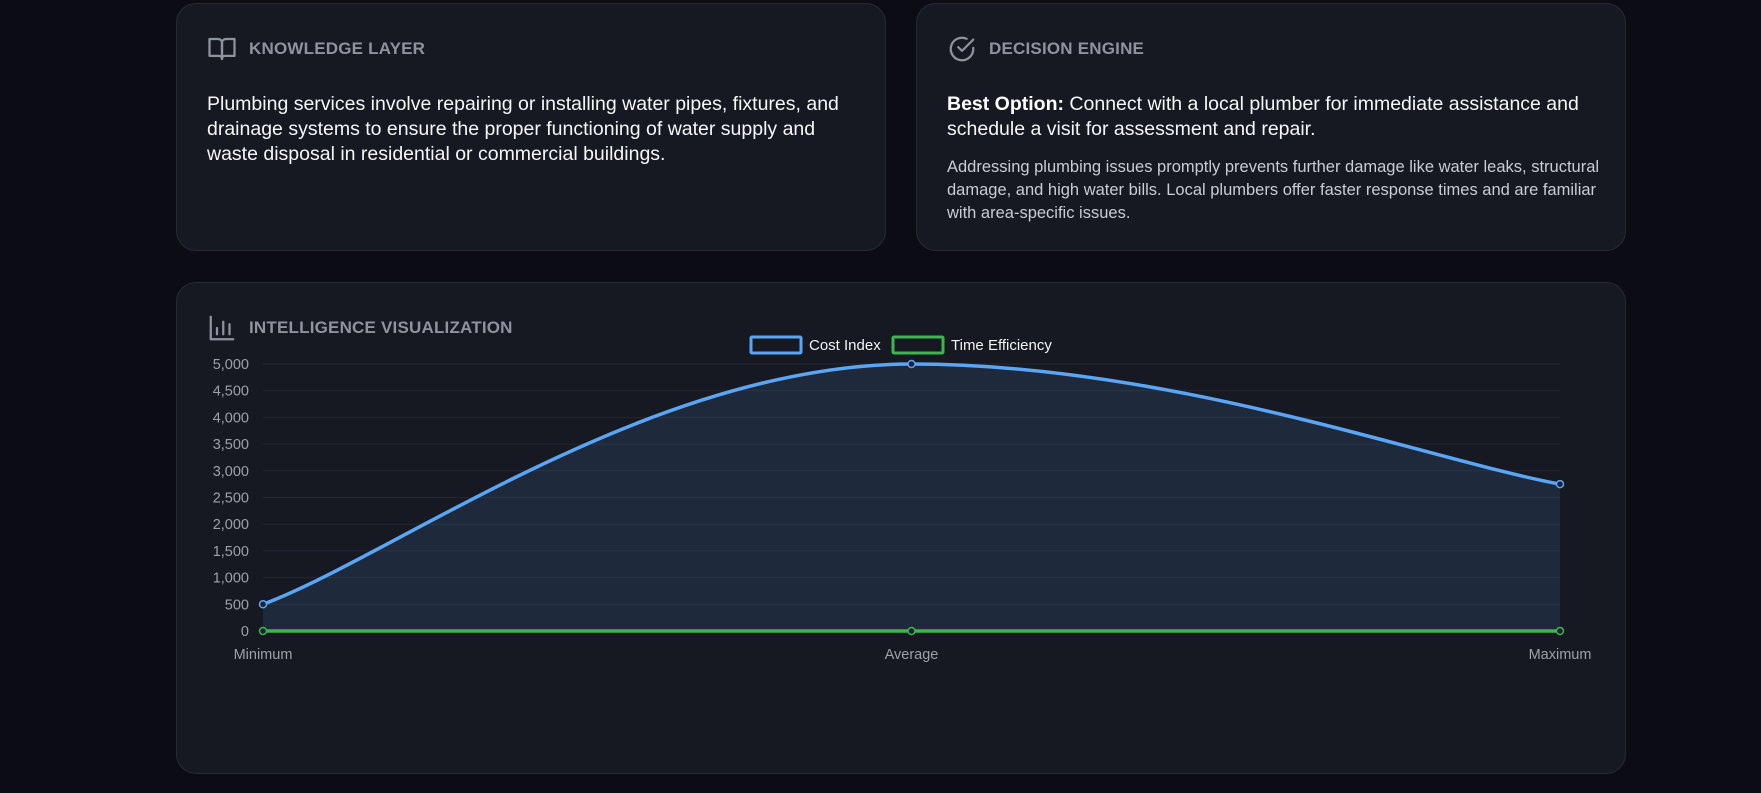 Image resolution: width=1761 pixels, height=793 pixels. Describe the element at coordinates (245, 632) in the screenshot. I see `y-tick-label: 0` at that location.